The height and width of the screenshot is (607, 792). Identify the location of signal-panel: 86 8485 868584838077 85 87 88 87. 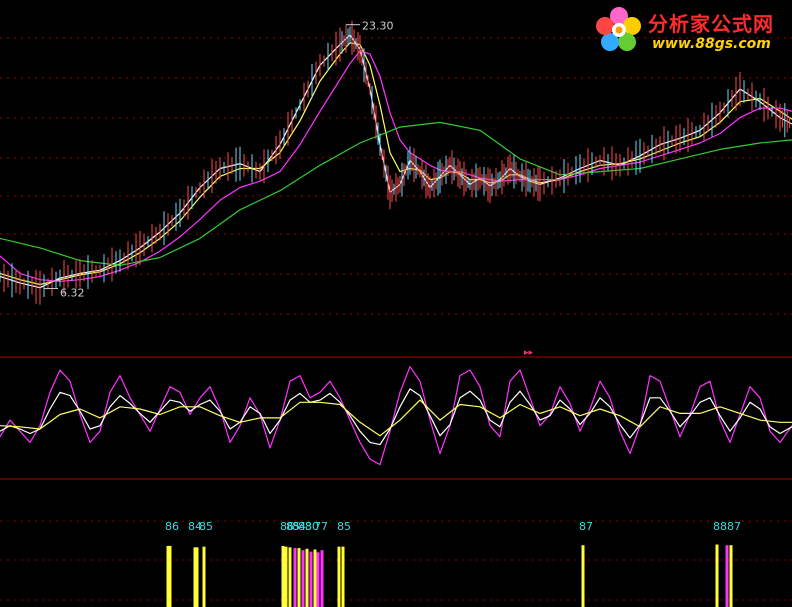
(453, 563).